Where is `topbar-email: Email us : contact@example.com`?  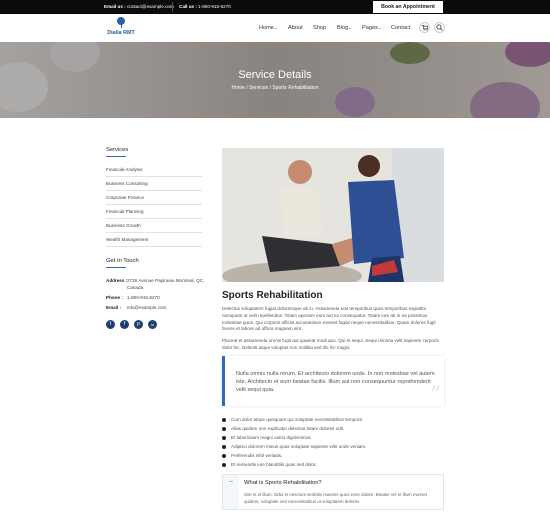 topbar-email: Email us : contact@example.com is located at coordinates (139, 6).